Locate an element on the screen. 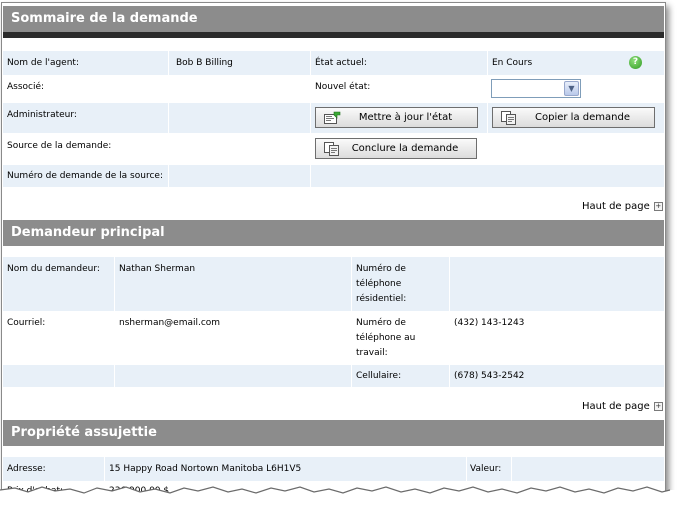 The width and height of the screenshot is (684, 511). update-state-button: Mettre à jour l'état is located at coordinates (396, 117).